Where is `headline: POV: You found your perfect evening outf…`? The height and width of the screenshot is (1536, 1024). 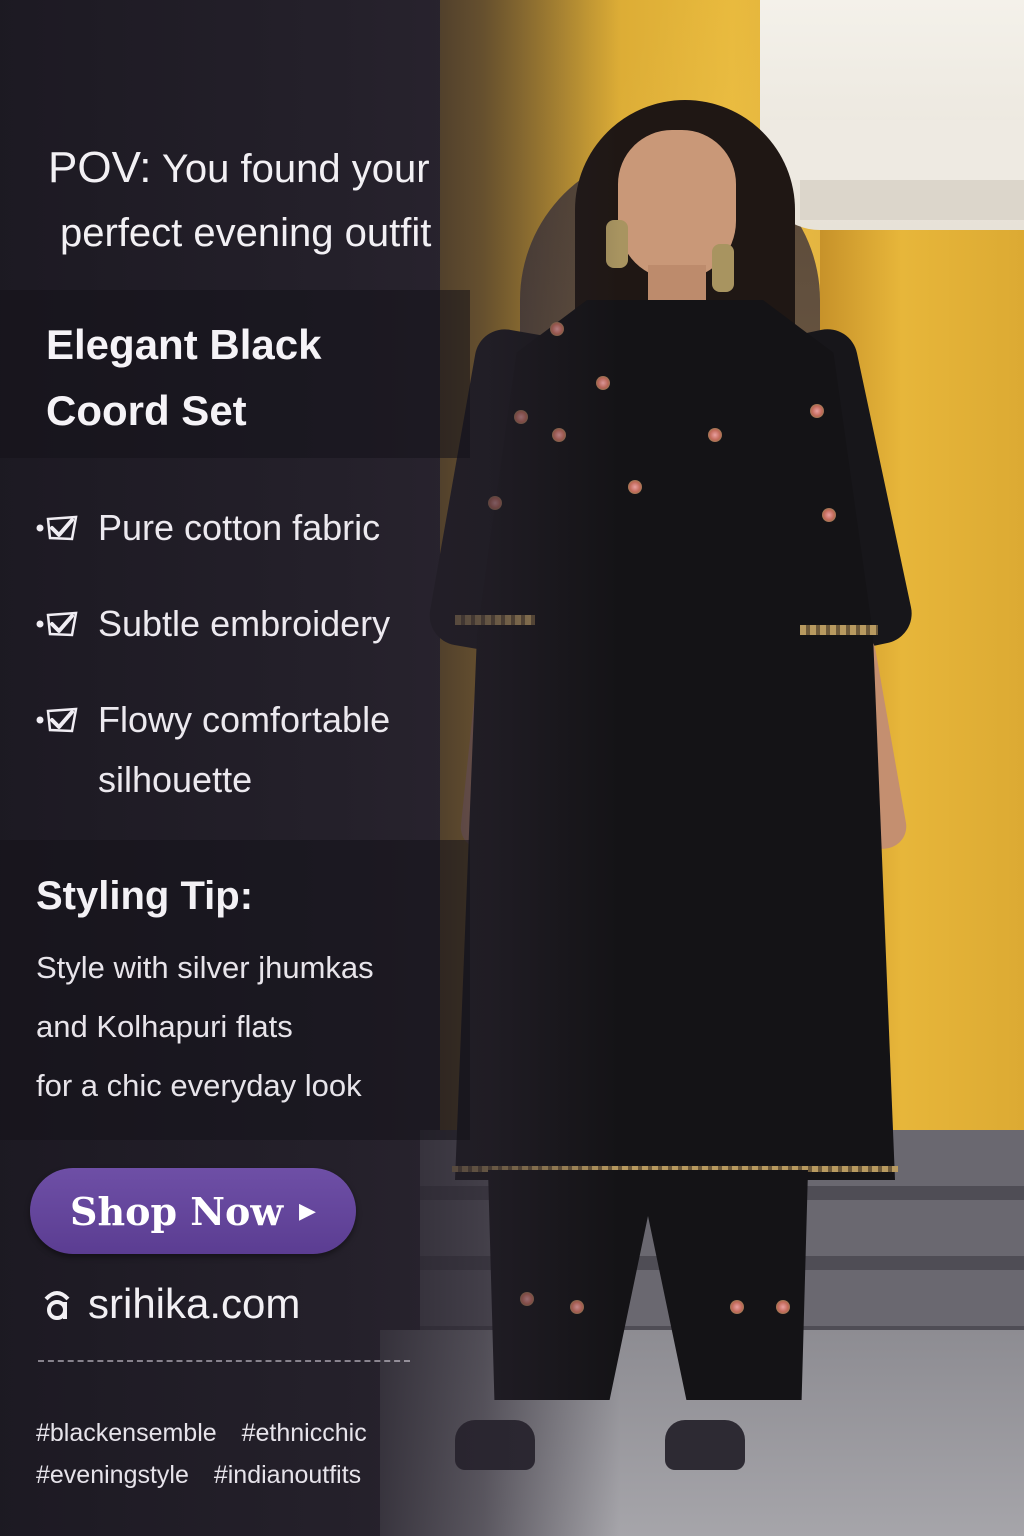 headline: POV: You found your perfect evening outf… is located at coordinates (283, 200).